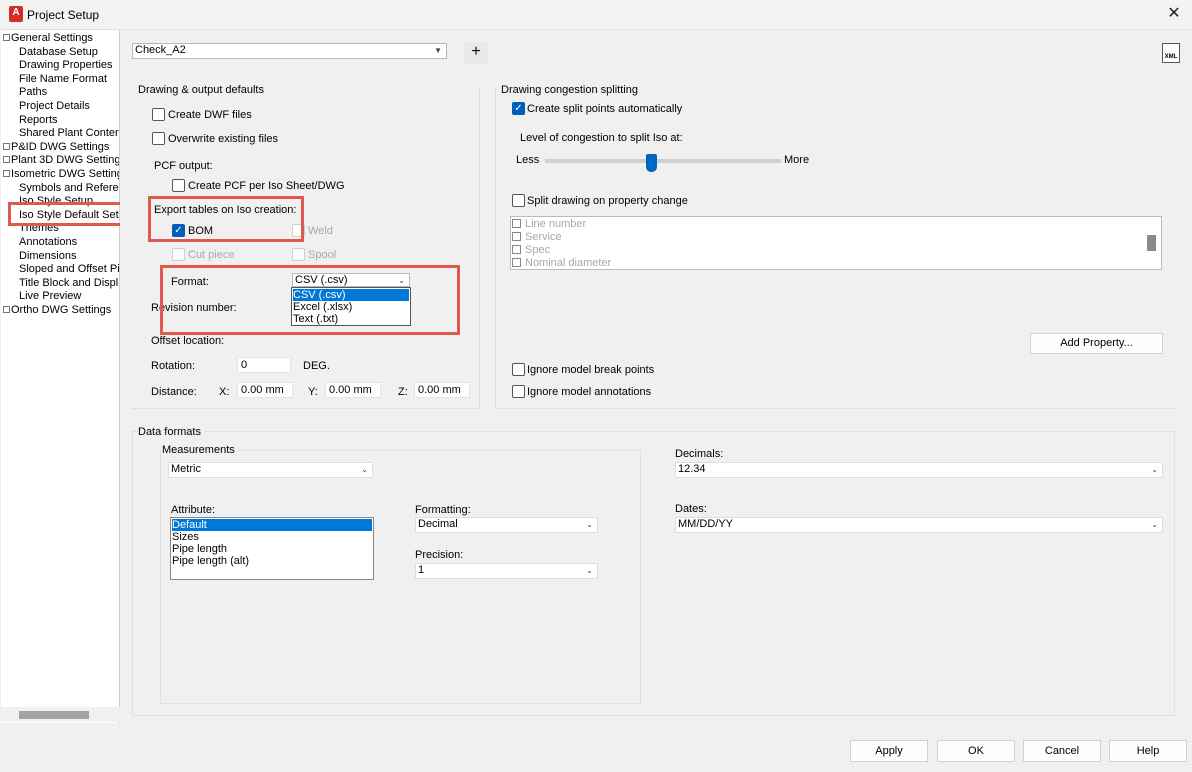  What do you see at coordinates (569, 90) in the screenshot?
I see `congestion-heading: Drawing congestion splitting` at bounding box center [569, 90].